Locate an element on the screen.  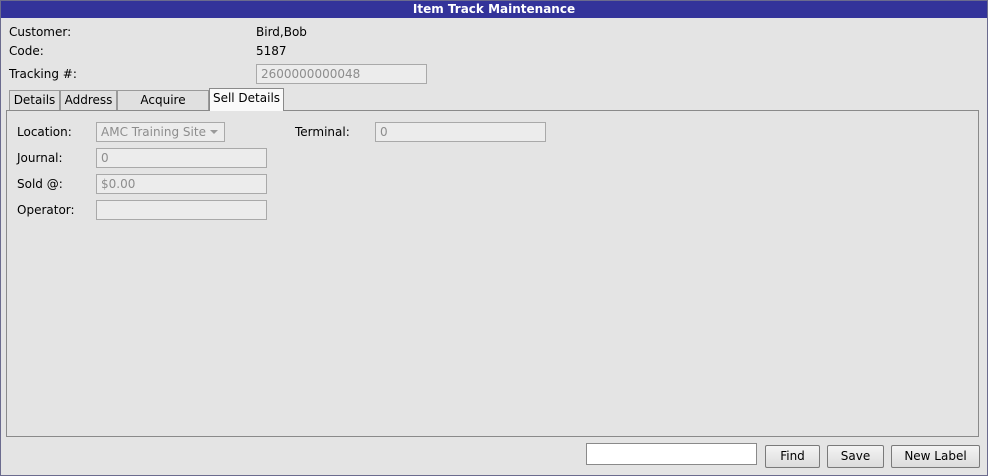
find-button: Find is located at coordinates (792, 456).